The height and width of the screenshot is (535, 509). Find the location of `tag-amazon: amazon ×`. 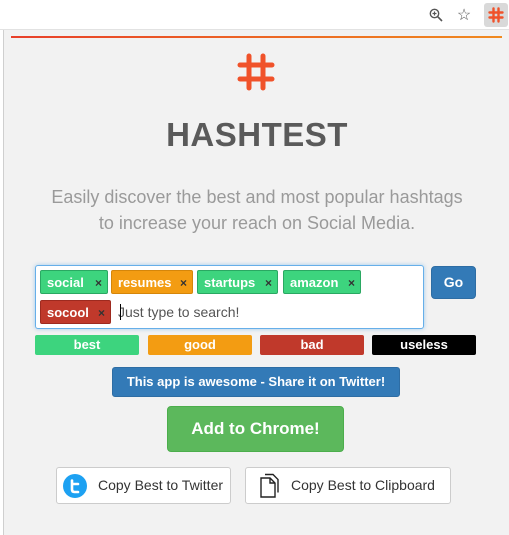

tag-amazon: amazon × is located at coordinates (322, 282).